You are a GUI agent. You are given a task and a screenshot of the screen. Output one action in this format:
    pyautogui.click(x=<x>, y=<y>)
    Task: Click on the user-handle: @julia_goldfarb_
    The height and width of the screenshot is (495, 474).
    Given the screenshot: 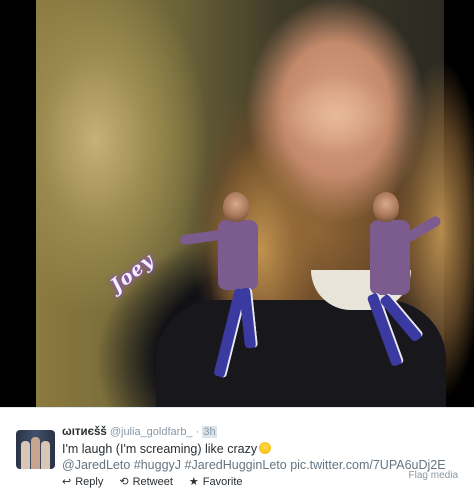 What is the action you would take?
    pyautogui.click(x=151, y=432)
    